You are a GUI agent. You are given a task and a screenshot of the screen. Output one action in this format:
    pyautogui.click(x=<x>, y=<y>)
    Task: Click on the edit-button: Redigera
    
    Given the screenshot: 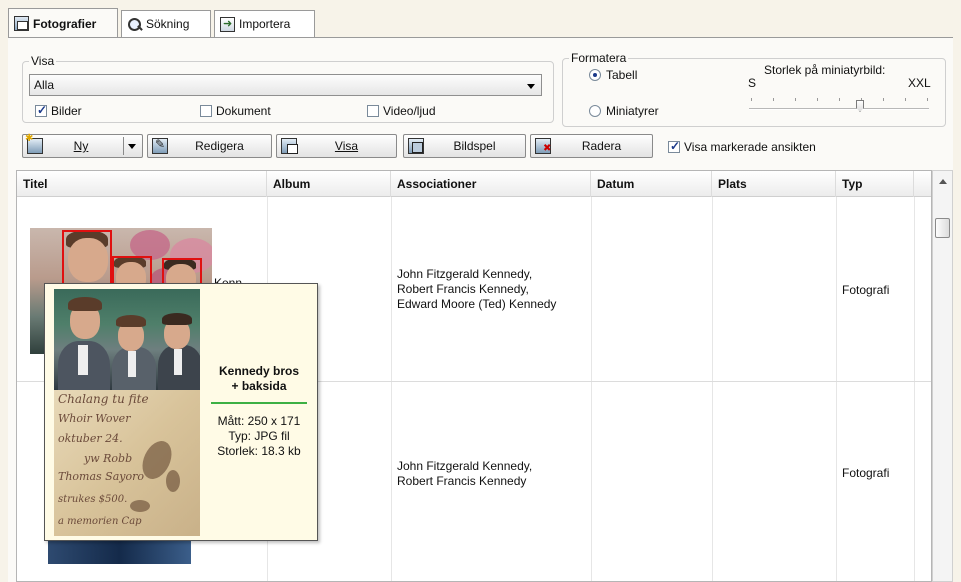 What is the action you would take?
    pyautogui.click(x=209, y=146)
    